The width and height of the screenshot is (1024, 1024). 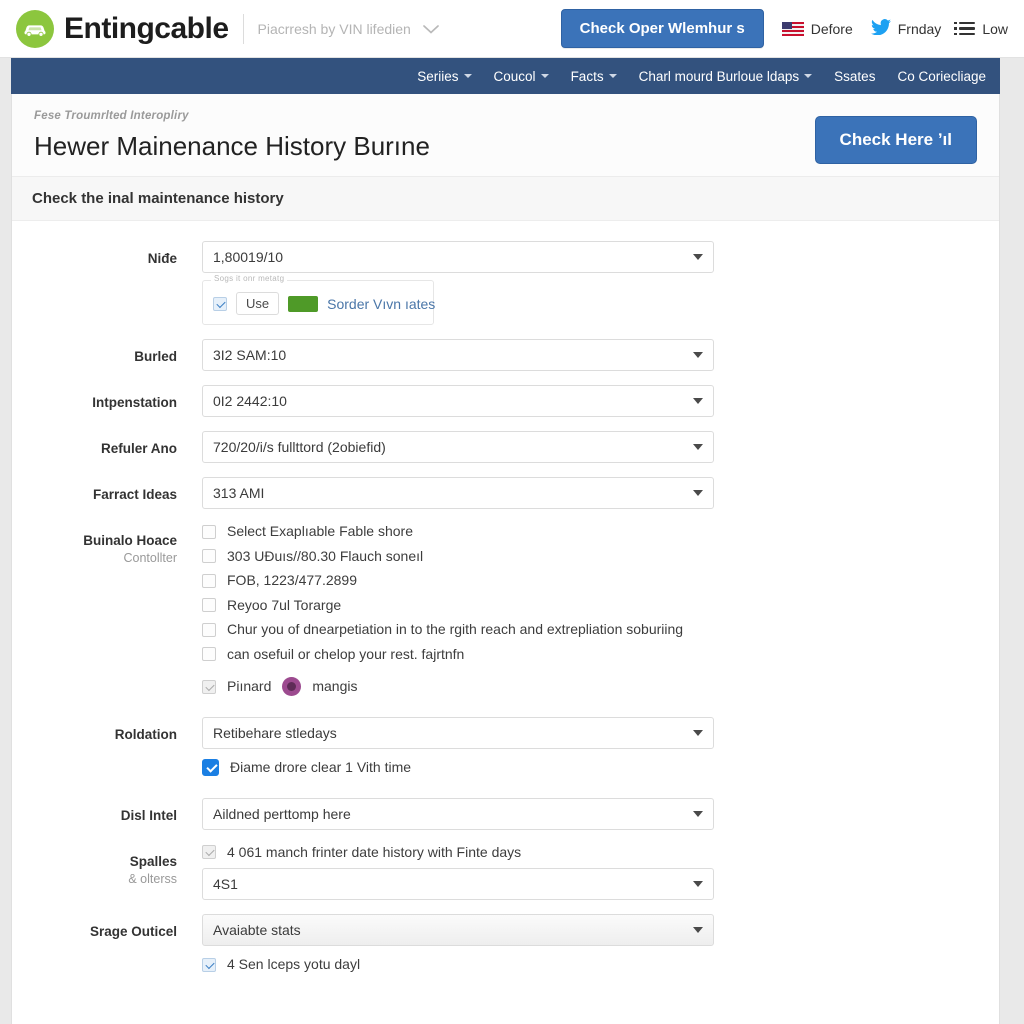 I want to click on twitter-bird-icon, so click(x=880, y=28).